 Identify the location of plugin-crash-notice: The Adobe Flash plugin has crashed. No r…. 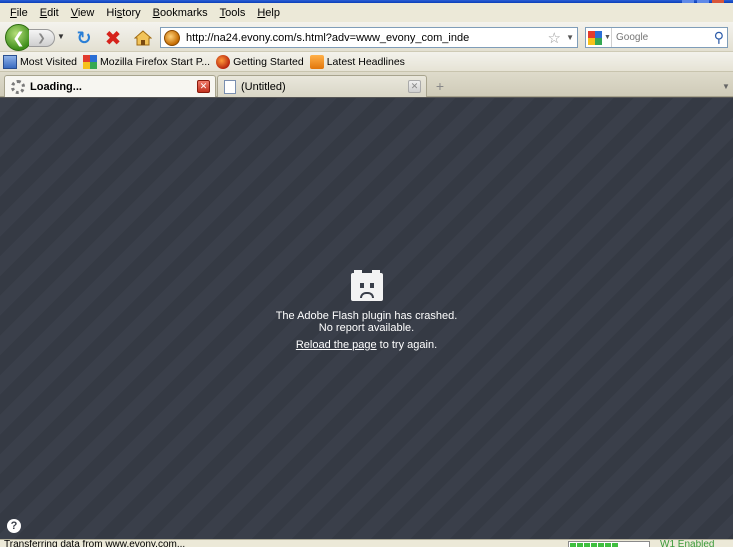
(366, 310).